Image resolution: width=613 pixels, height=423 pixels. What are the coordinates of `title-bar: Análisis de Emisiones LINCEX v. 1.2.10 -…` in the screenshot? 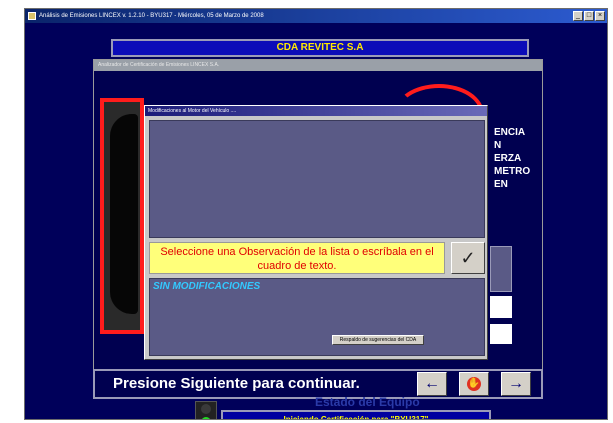 It's located at (316, 16).